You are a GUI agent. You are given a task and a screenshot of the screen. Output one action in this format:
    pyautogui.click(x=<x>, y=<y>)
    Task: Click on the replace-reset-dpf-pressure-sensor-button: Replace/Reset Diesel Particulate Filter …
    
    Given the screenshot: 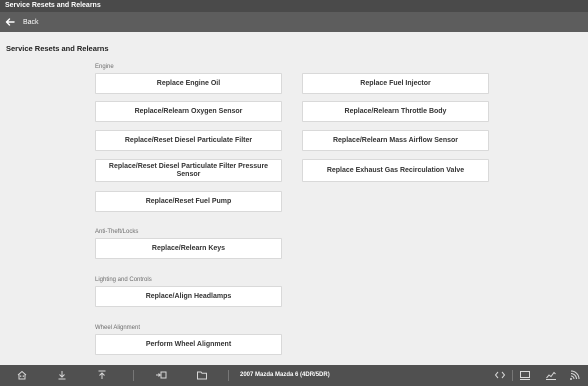 What is the action you would take?
    pyautogui.click(x=188, y=170)
    